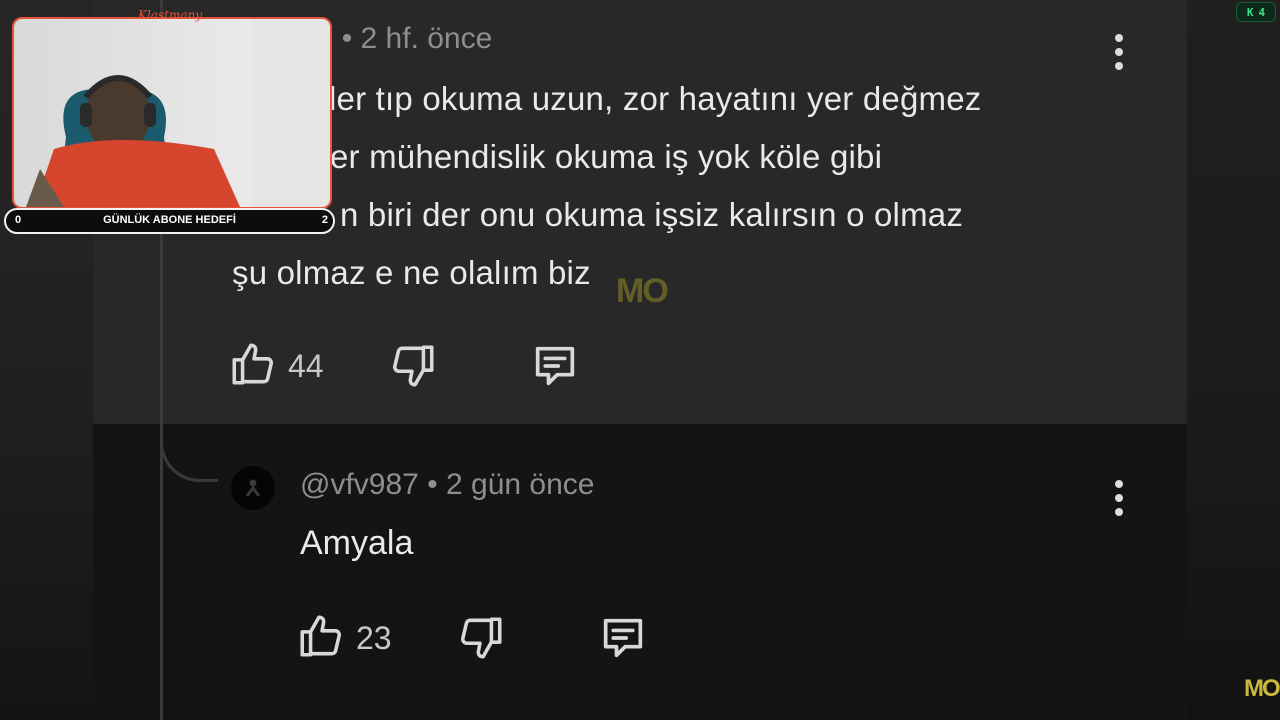  Describe the element at coordinates (1262, 12) in the screenshot. I see `kick-viewer-count: 4` at that location.